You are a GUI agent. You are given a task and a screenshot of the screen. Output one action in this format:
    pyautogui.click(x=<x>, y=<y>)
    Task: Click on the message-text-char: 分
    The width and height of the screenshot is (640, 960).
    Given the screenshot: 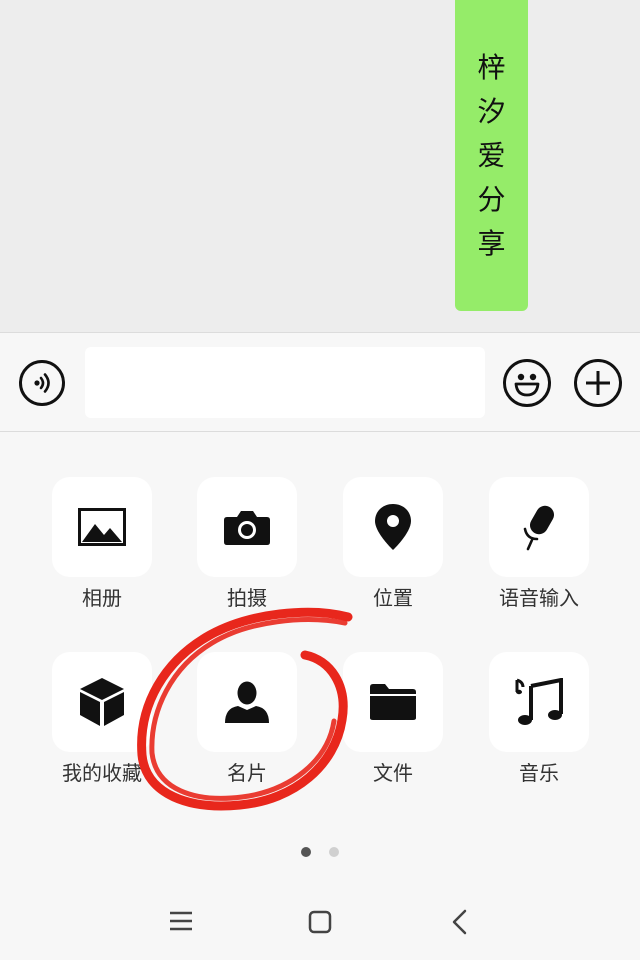 What is the action you would take?
    pyautogui.click(x=491, y=199)
    